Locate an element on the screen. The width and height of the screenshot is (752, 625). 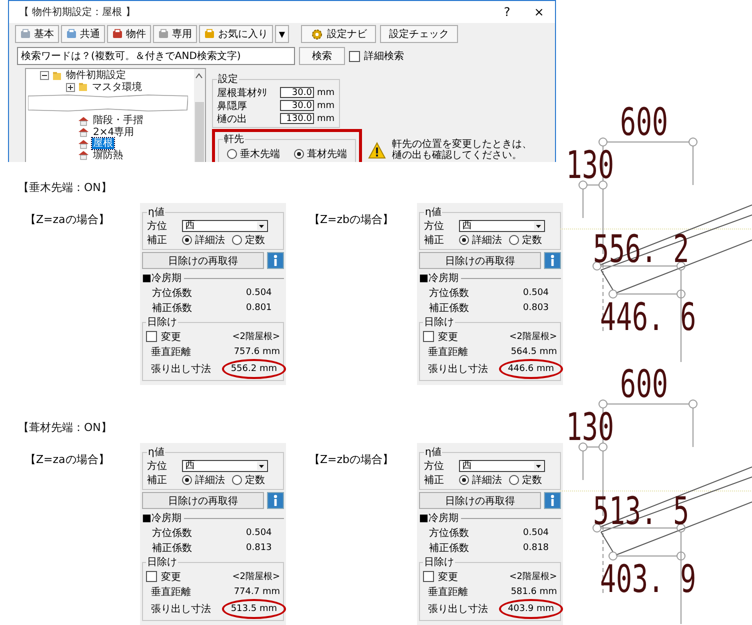
dimension-label: 130 is located at coordinates (590, 427).